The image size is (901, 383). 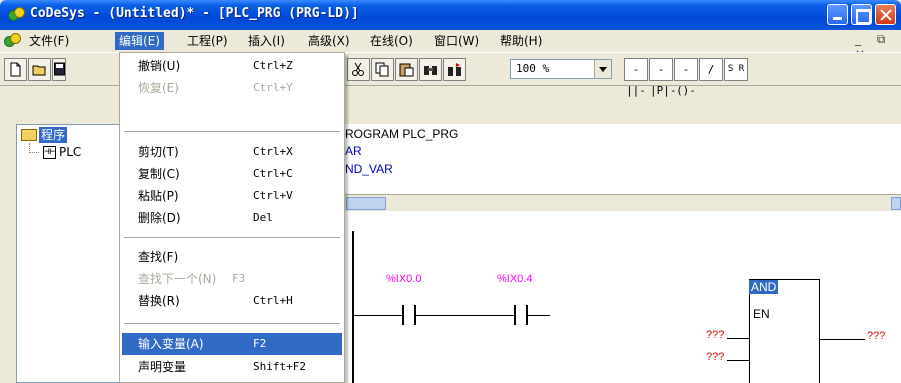 I want to click on menu-item-cut: 剪切(T) Ctrl+X, so click(x=232, y=152).